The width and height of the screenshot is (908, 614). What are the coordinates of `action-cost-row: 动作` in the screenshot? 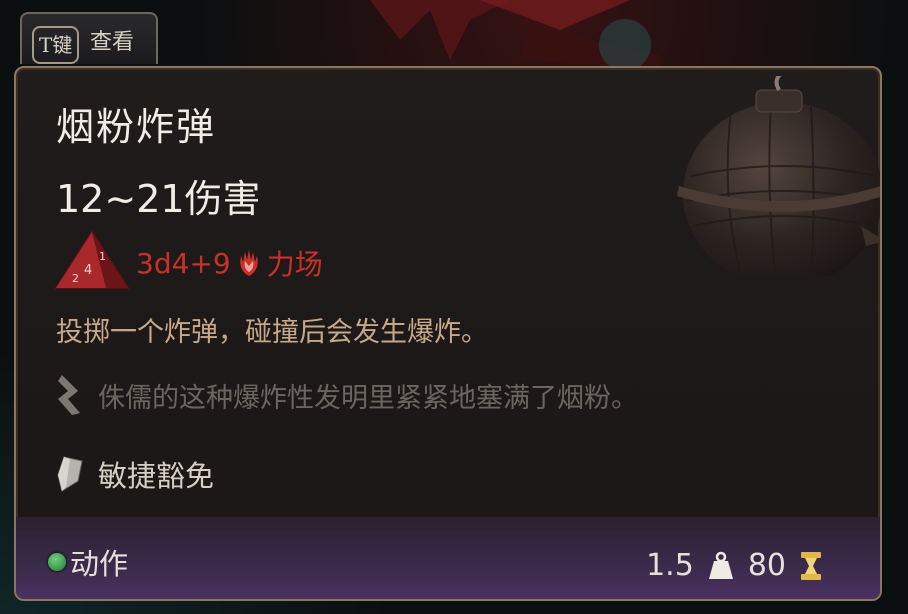 It's located at (88, 562).